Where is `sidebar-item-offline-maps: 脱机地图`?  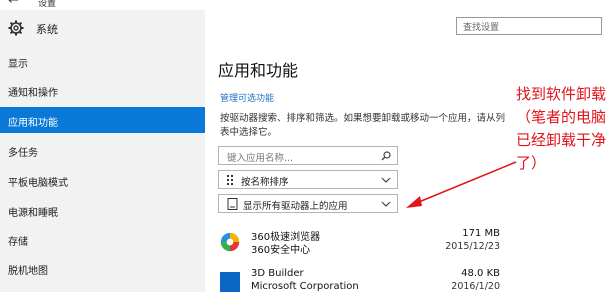 sidebar-item-offline-maps: 脱机地图 is located at coordinates (102, 268).